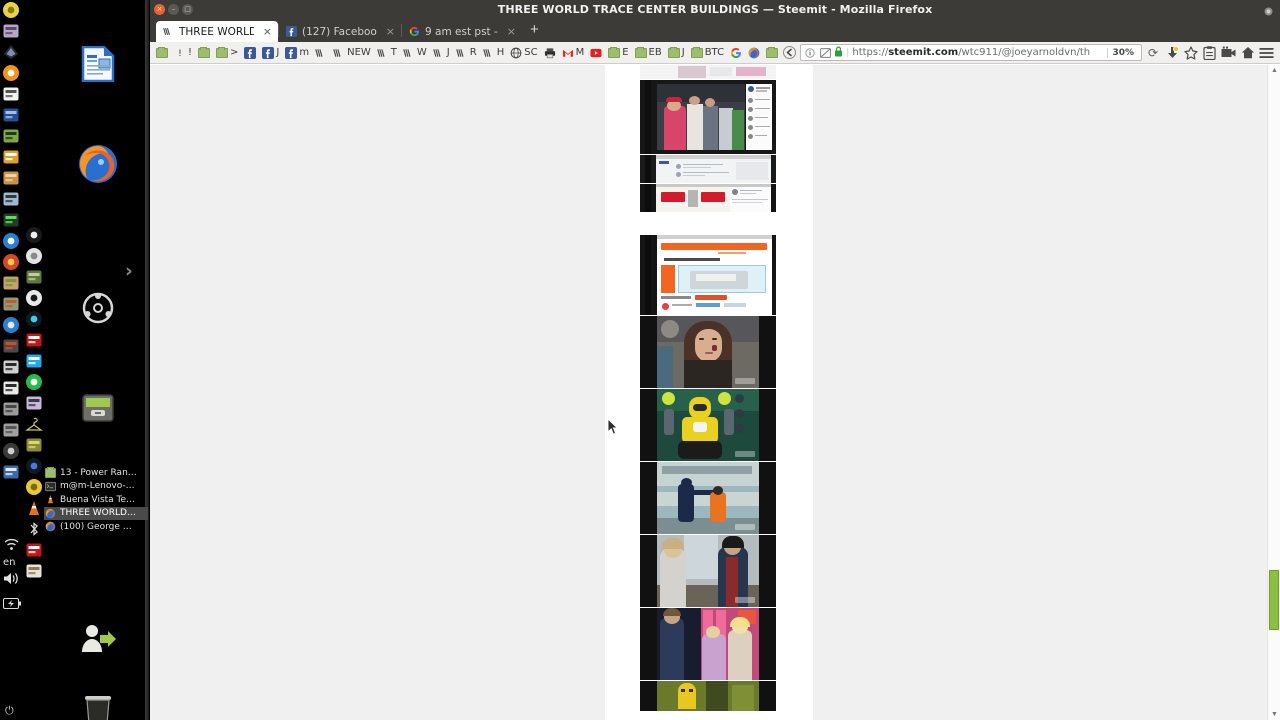 This screenshot has height=720, width=1280. What do you see at coordinates (1209, 53) in the screenshot?
I see `library-icon` at bounding box center [1209, 53].